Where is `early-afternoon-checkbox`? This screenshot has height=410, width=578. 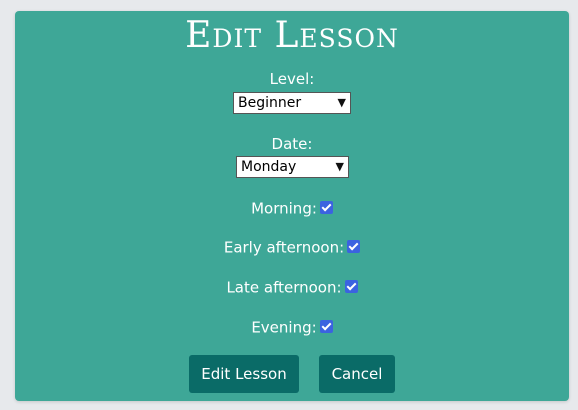
early-afternoon-checkbox is located at coordinates (354, 246).